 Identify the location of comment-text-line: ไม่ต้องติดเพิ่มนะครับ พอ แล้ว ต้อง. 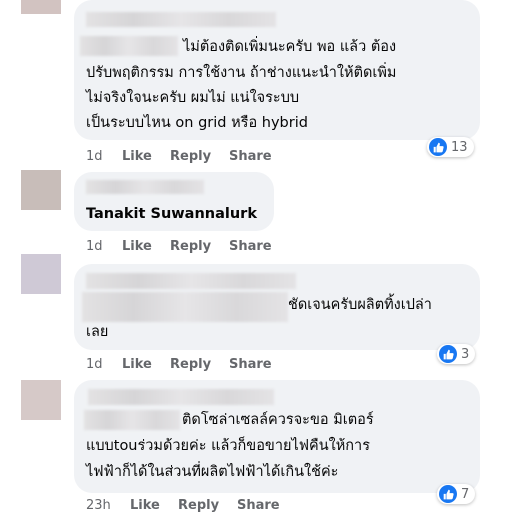
(290, 47).